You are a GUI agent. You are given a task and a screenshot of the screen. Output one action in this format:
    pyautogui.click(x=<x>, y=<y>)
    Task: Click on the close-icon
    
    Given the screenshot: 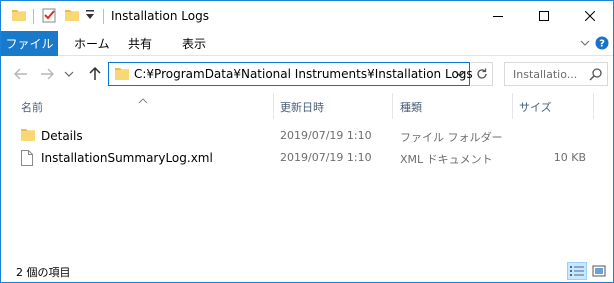 What is the action you would take?
    pyautogui.click(x=590, y=16)
    